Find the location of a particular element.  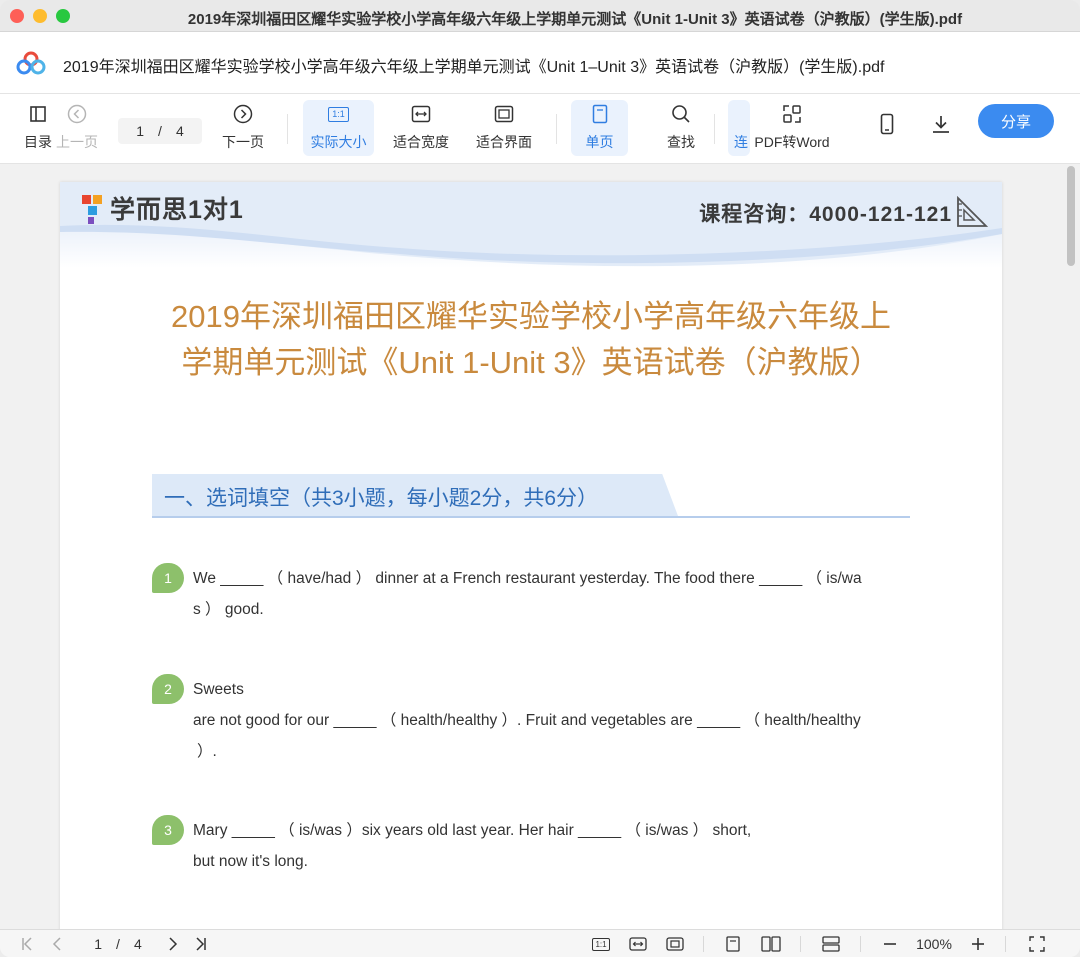

chevron-left-icon is located at coordinates (56, 944).